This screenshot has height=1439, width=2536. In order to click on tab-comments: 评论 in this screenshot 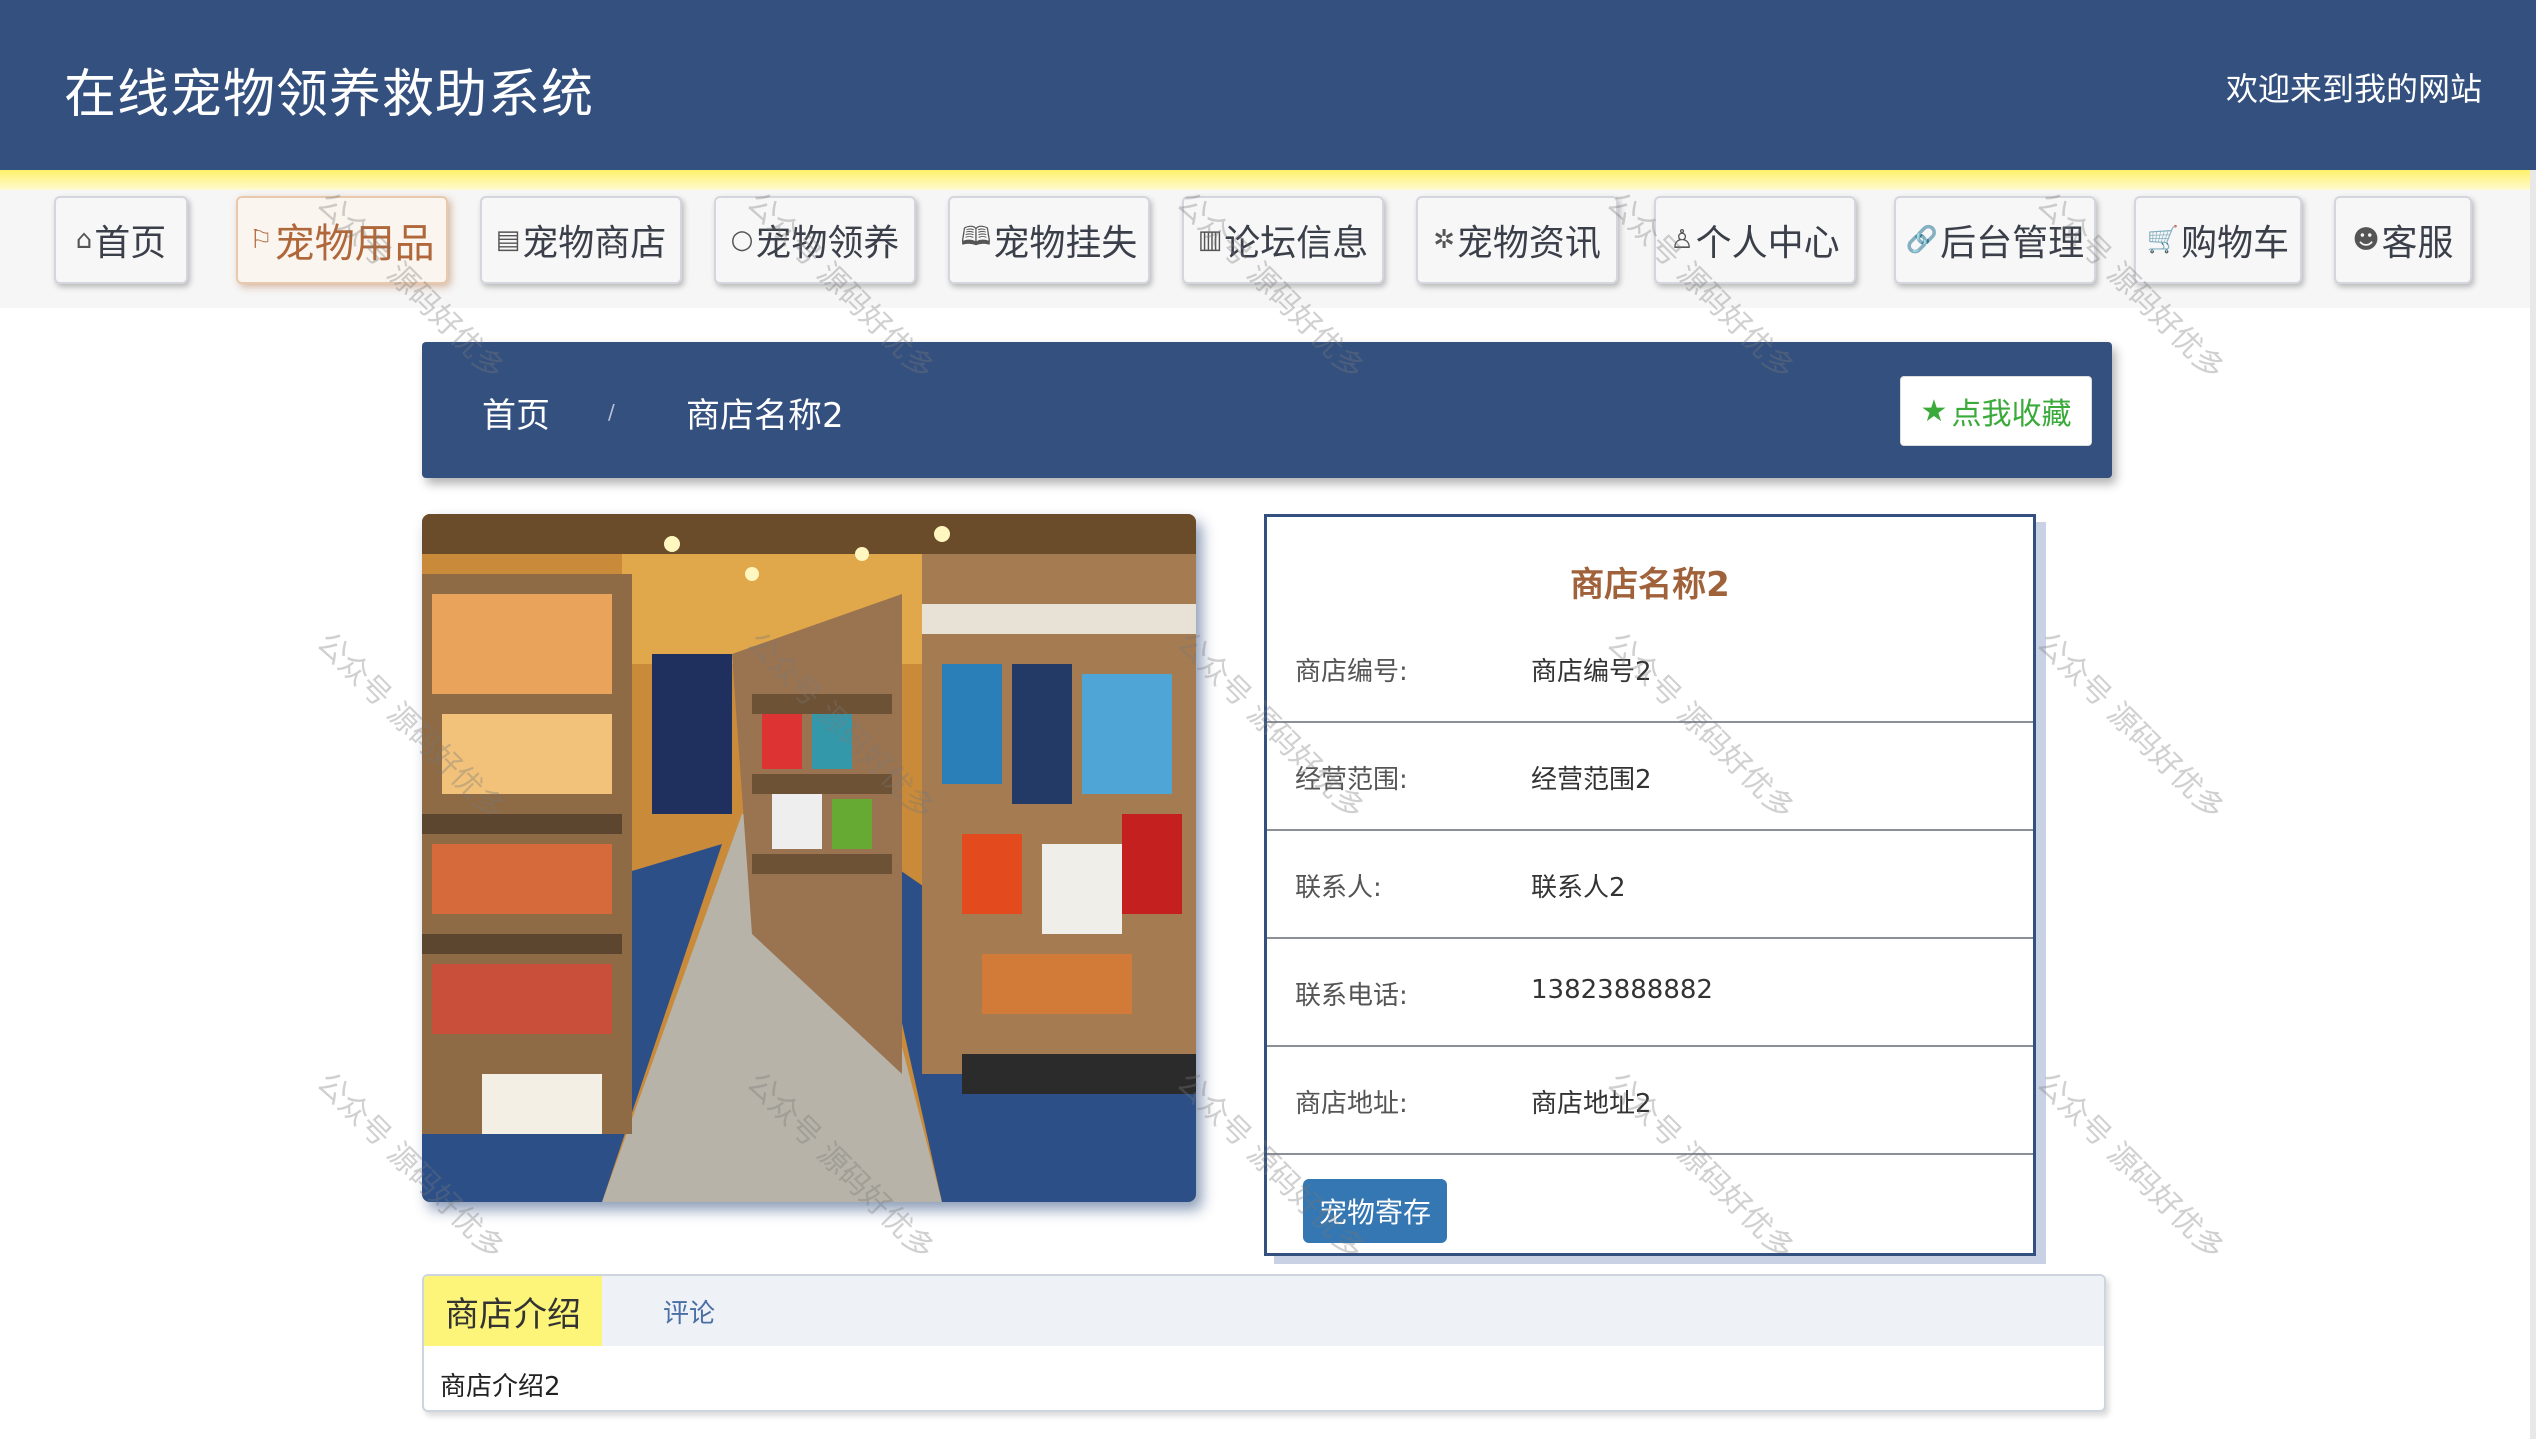, I will do `click(689, 1311)`.